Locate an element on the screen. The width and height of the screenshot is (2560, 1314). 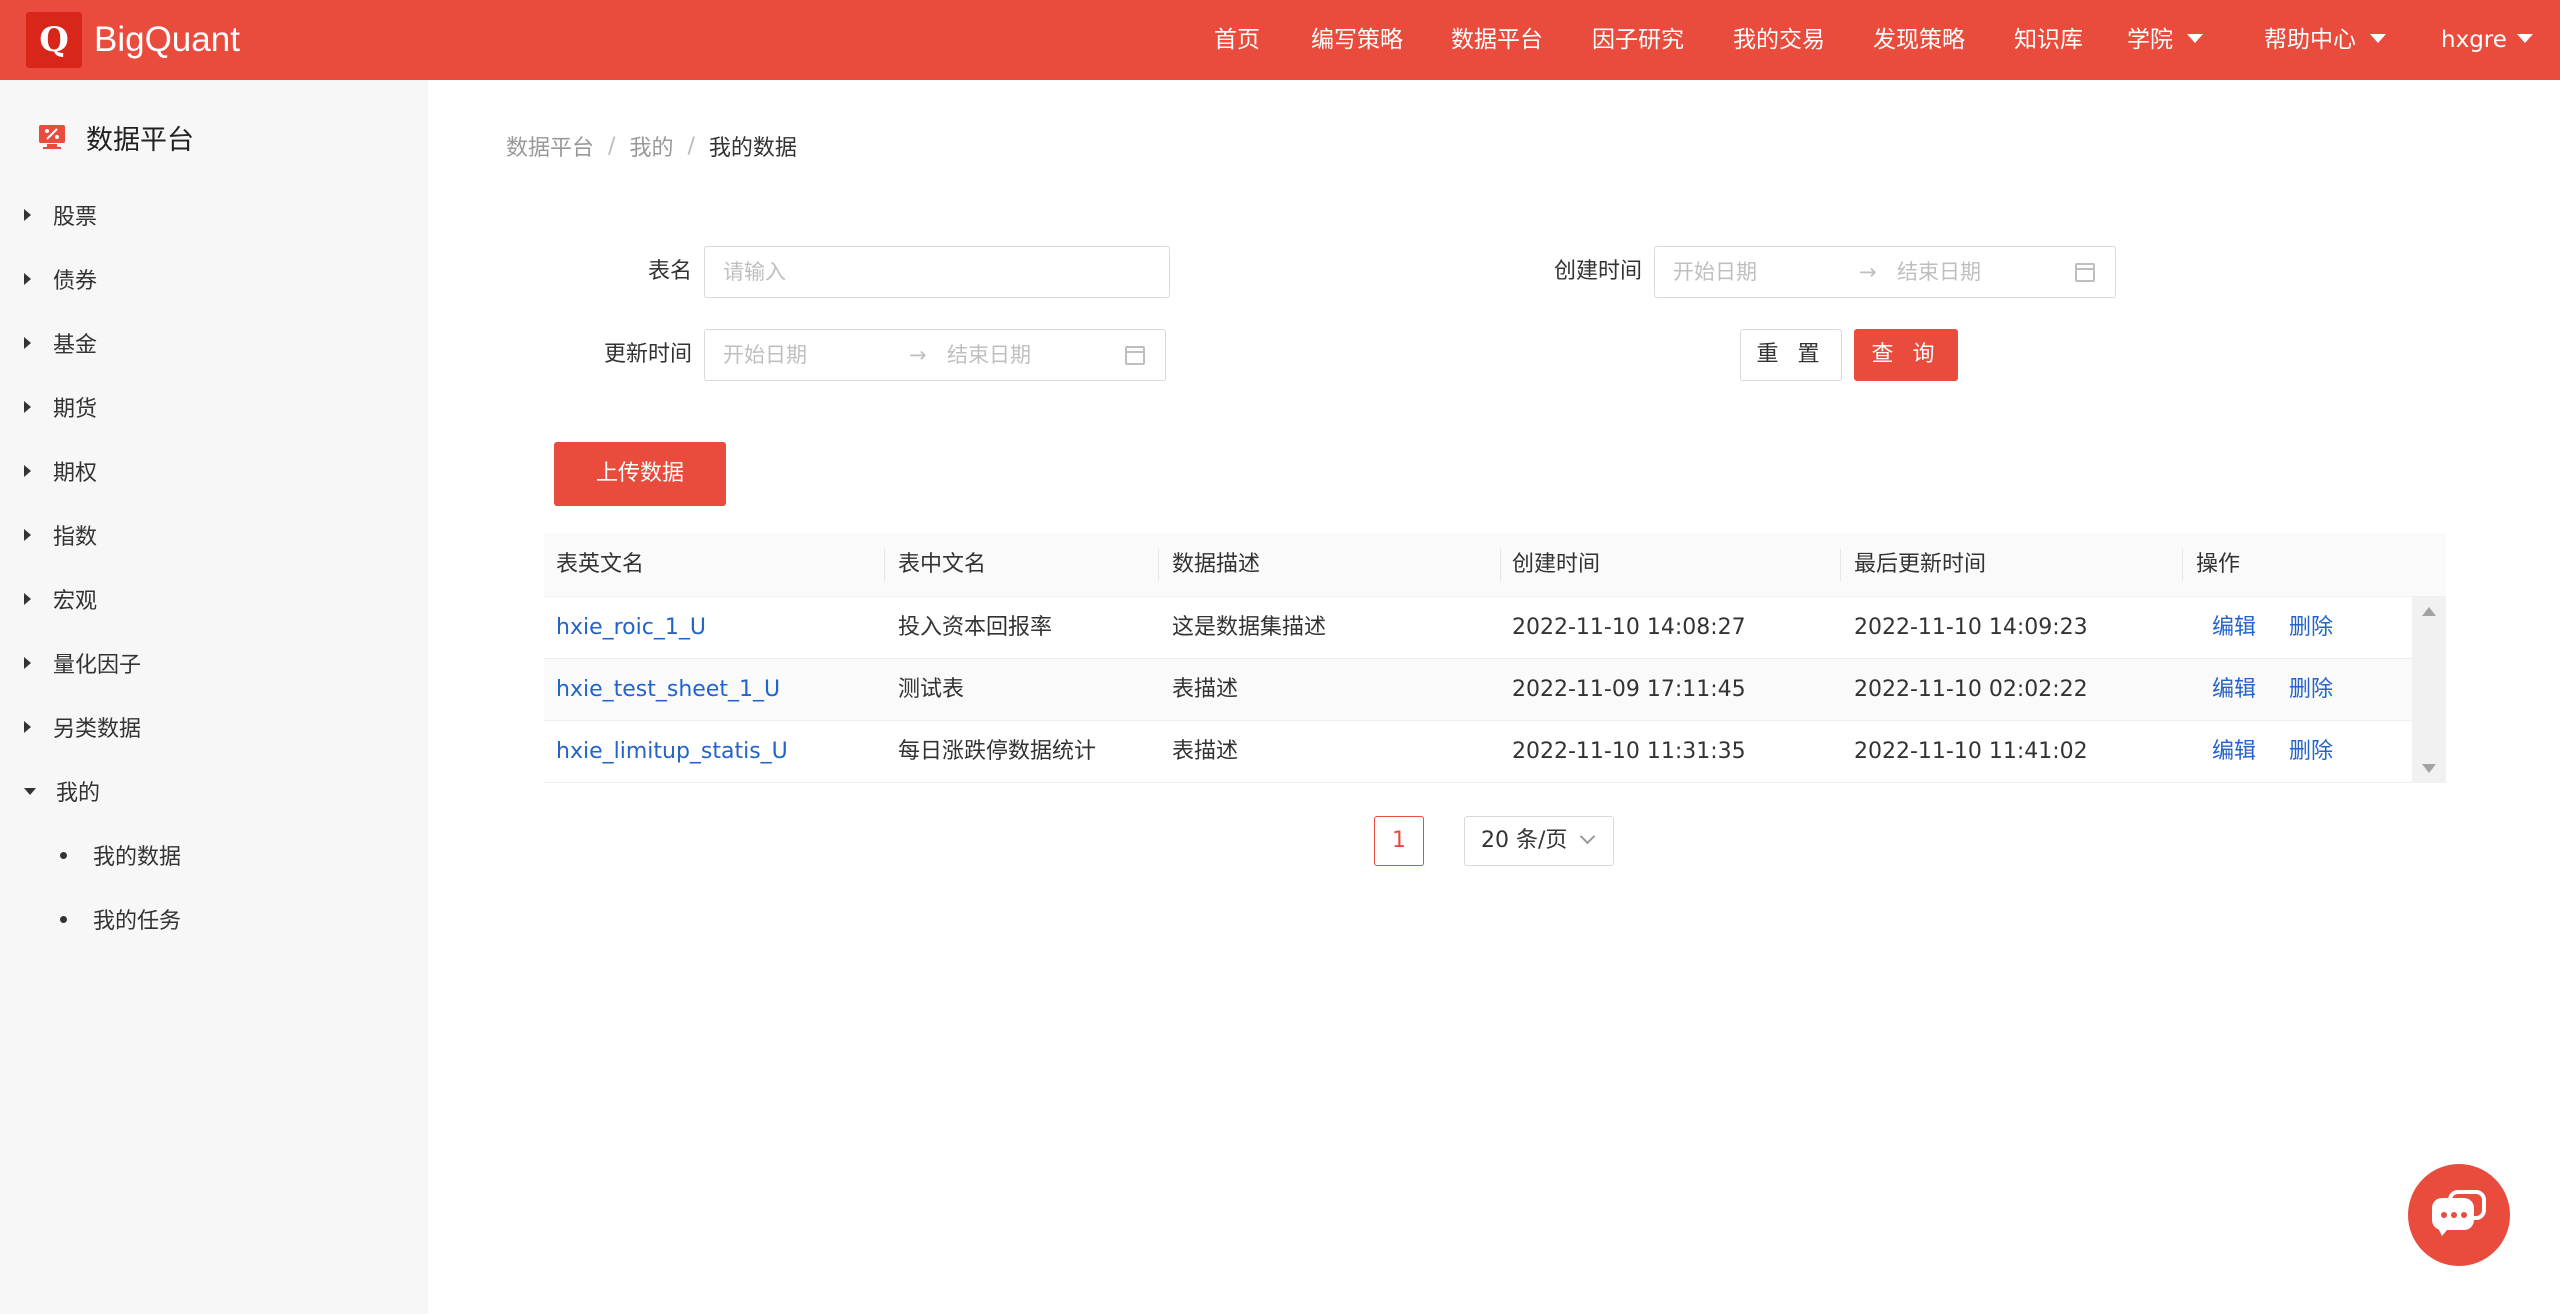
table-updated-time: 2022-11-10 02:02:22 is located at coordinates (1971, 689).